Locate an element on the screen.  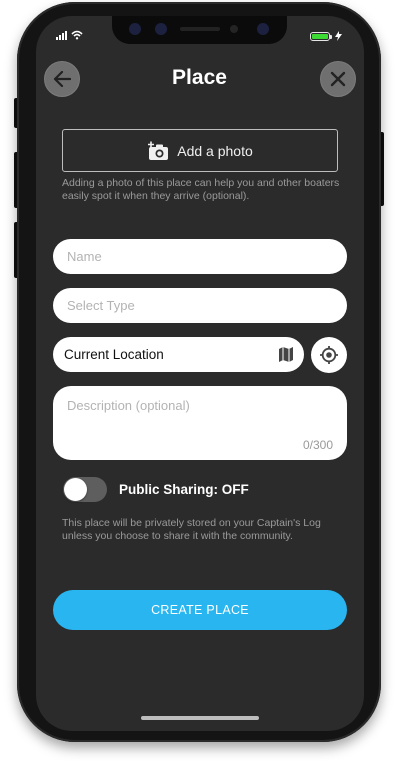
notch is located at coordinates (199, 30).